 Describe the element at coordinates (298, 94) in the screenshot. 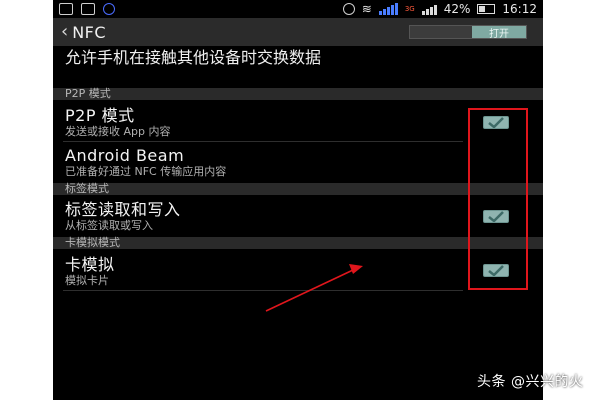

I see `section-header-p2p: P2P 模式` at that location.